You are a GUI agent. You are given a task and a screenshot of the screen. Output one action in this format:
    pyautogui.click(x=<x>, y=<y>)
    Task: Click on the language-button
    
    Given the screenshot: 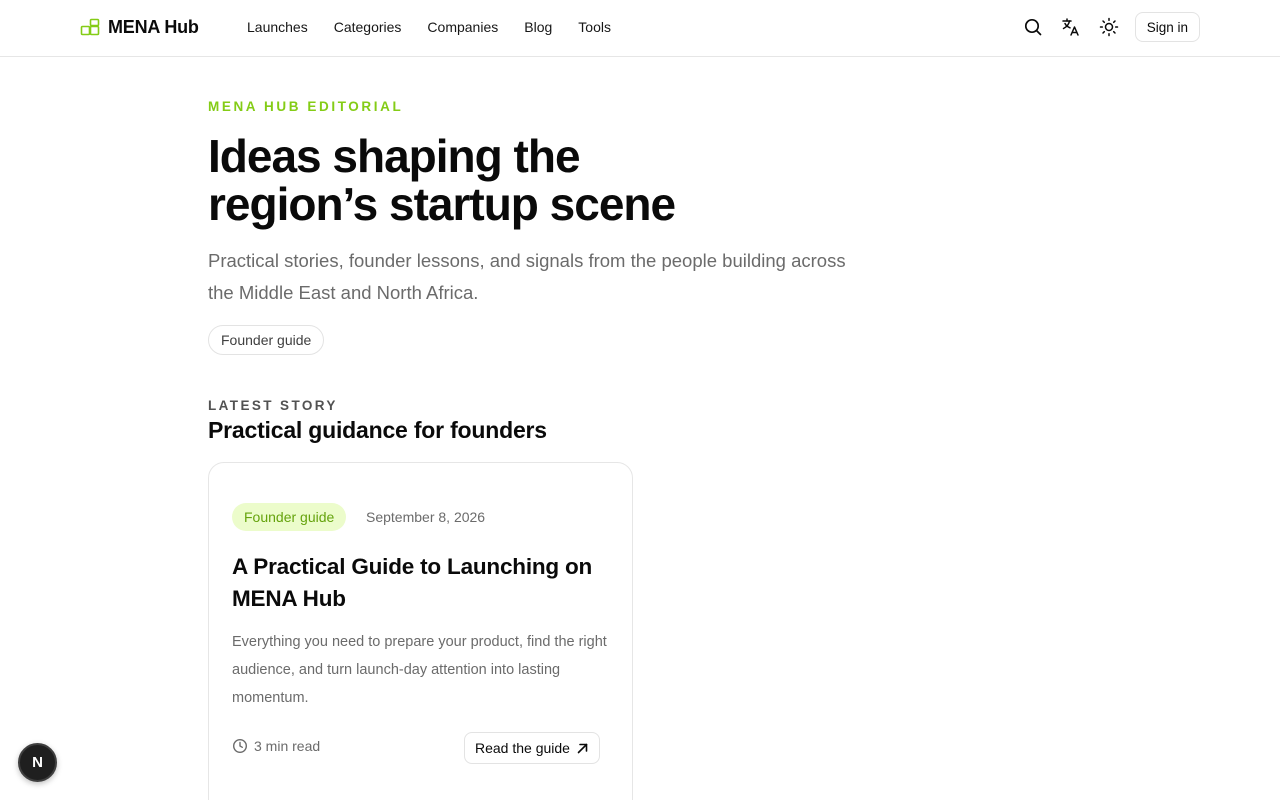 What is the action you would take?
    pyautogui.click(x=1071, y=27)
    